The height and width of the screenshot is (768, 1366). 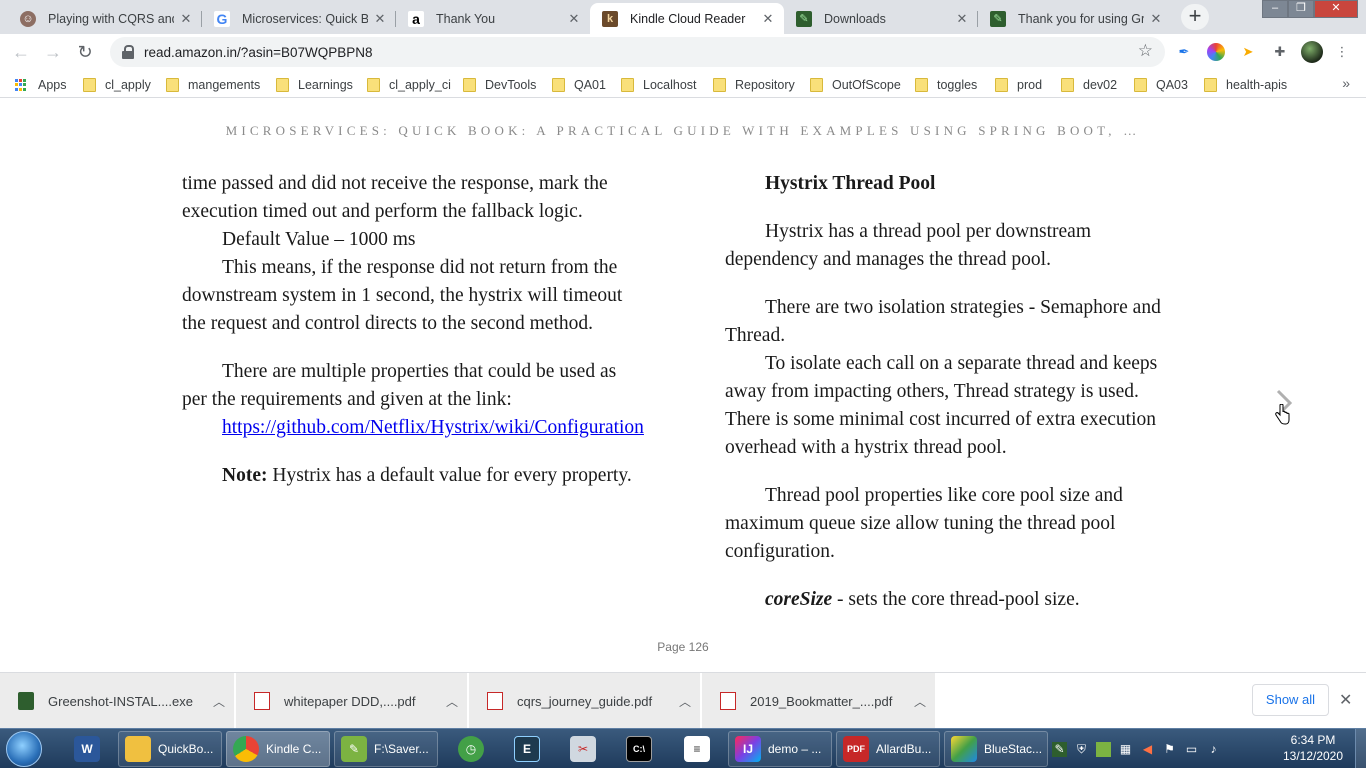 What do you see at coordinates (470, 749) in the screenshot?
I see `taskbar-clock-app: ◷` at bounding box center [470, 749].